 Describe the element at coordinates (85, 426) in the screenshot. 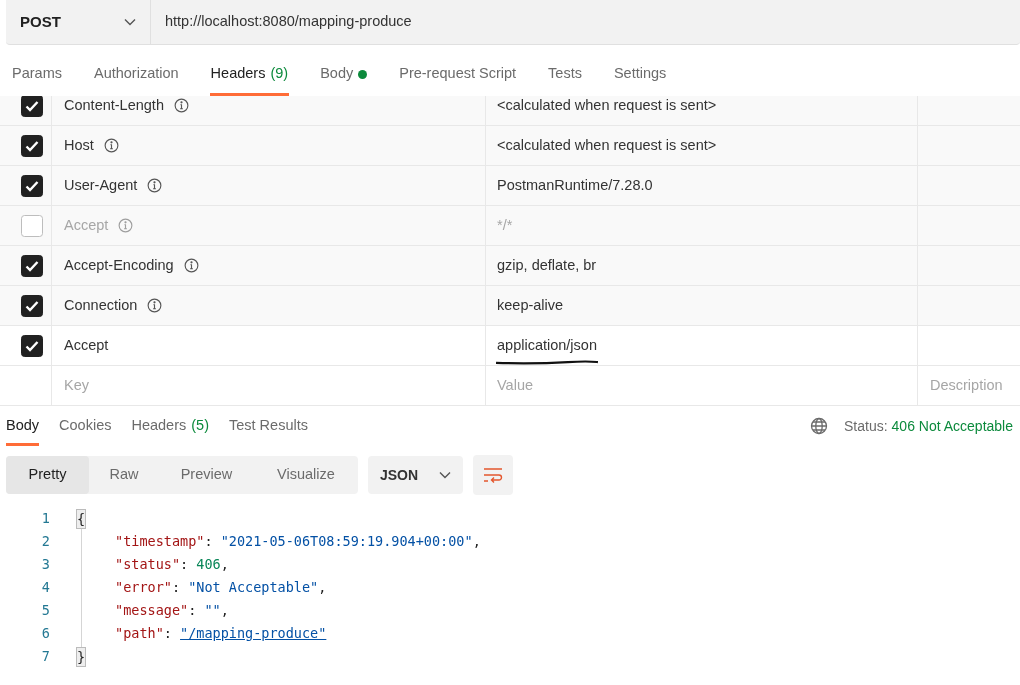

I see `response-tab: Cookies` at that location.